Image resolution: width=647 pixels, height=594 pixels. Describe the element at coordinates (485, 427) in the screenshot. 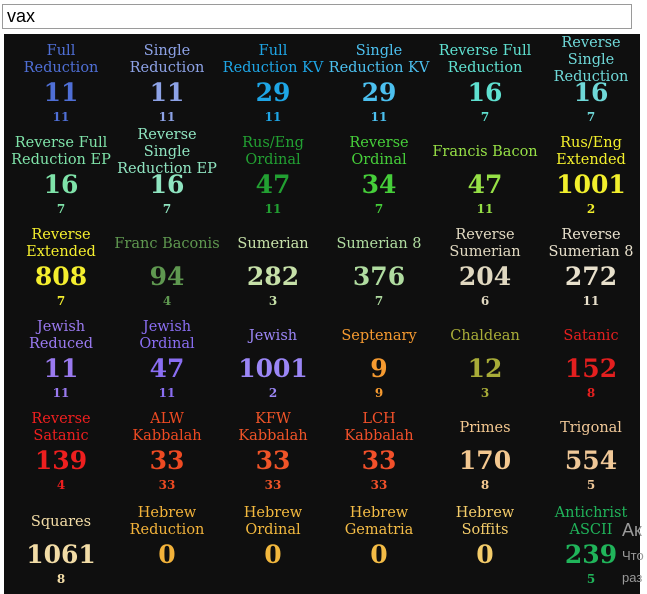

I see `cipher-name: Primes` at that location.